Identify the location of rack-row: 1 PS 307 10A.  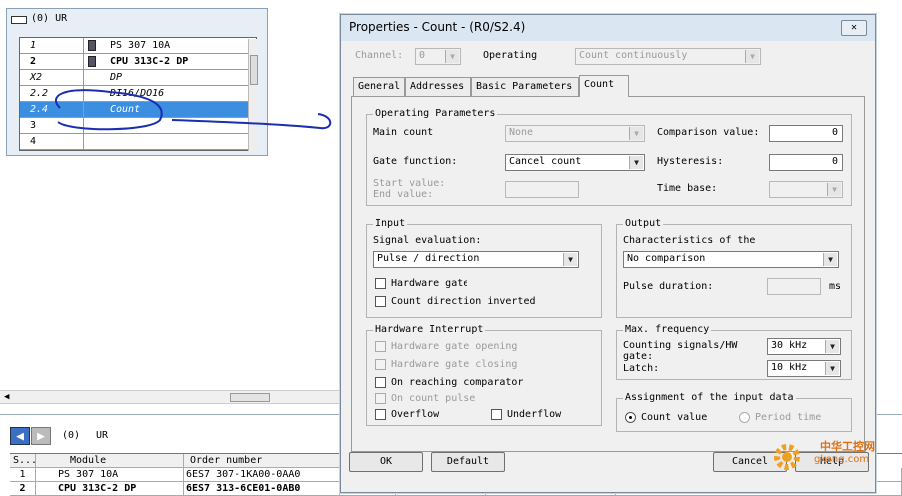
(138, 46).